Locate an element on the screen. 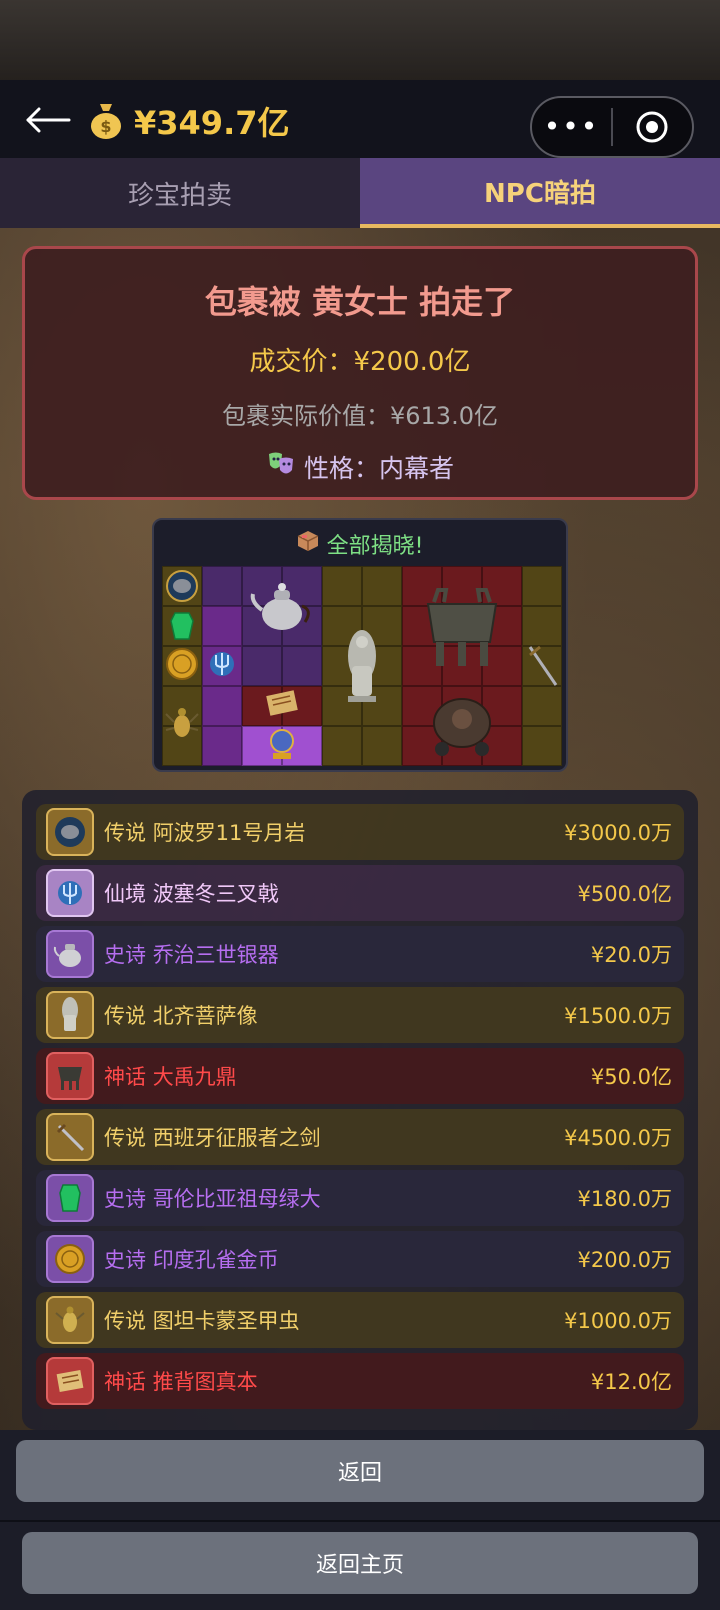  grid-title: 全部揭晓! is located at coordinates (360, 544).